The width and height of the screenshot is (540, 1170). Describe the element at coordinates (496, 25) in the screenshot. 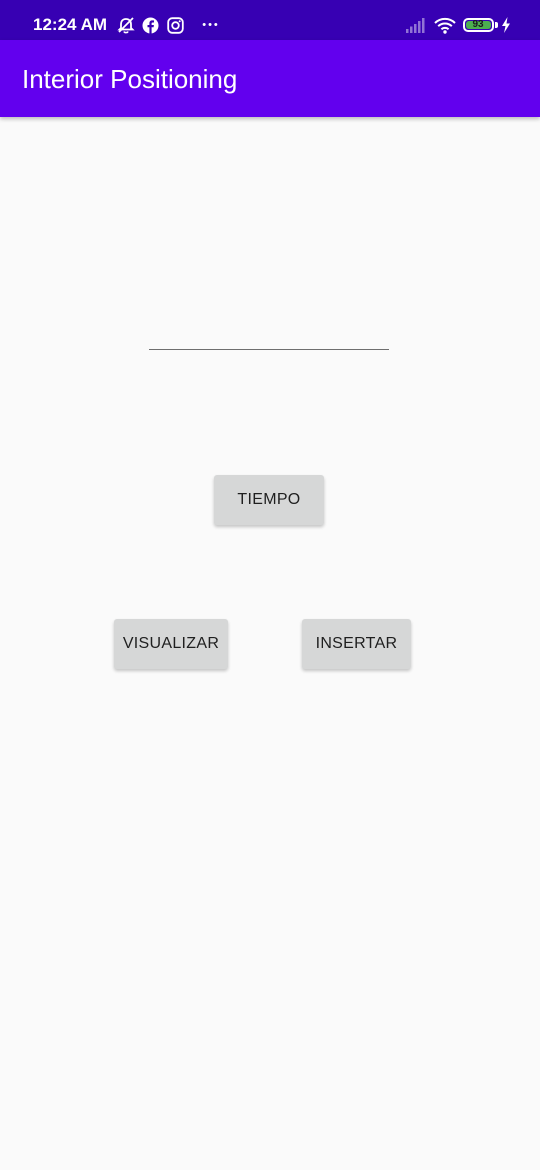

I see `battery-cap` at that location.